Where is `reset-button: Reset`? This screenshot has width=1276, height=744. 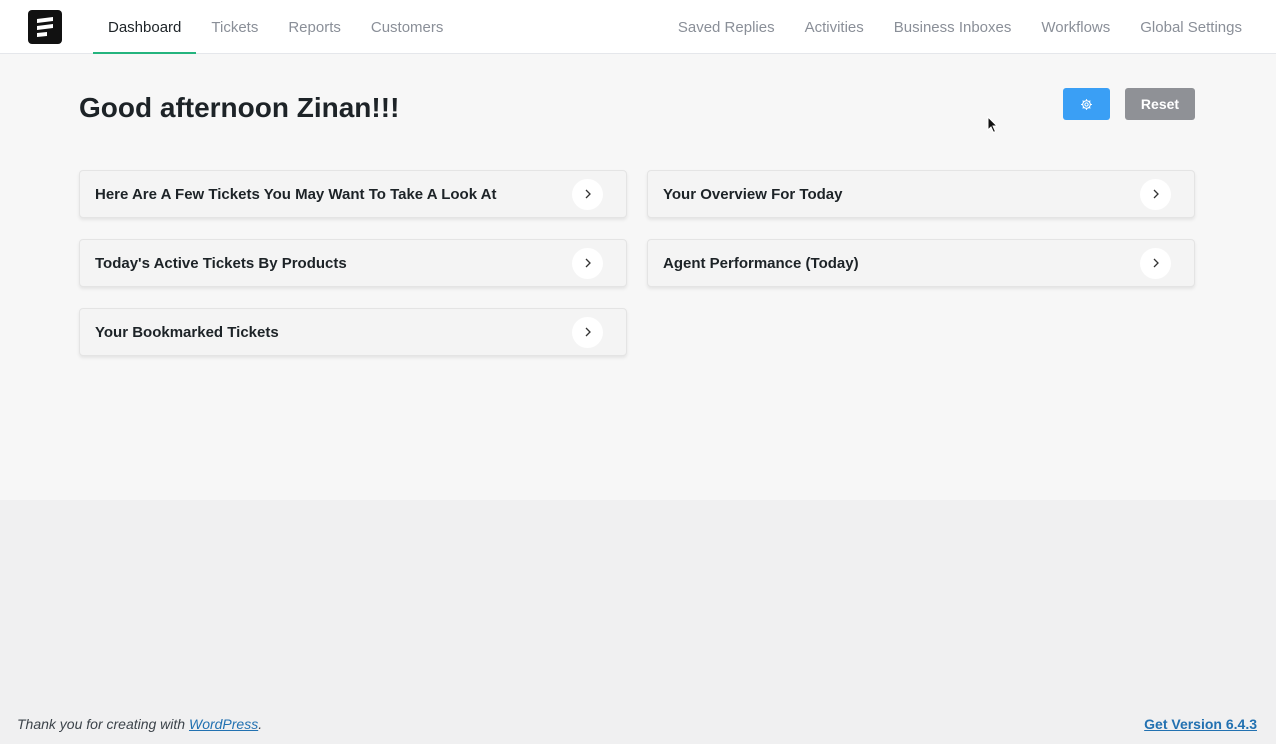
reset-button: Reset is located at coordinates (1160, 104).